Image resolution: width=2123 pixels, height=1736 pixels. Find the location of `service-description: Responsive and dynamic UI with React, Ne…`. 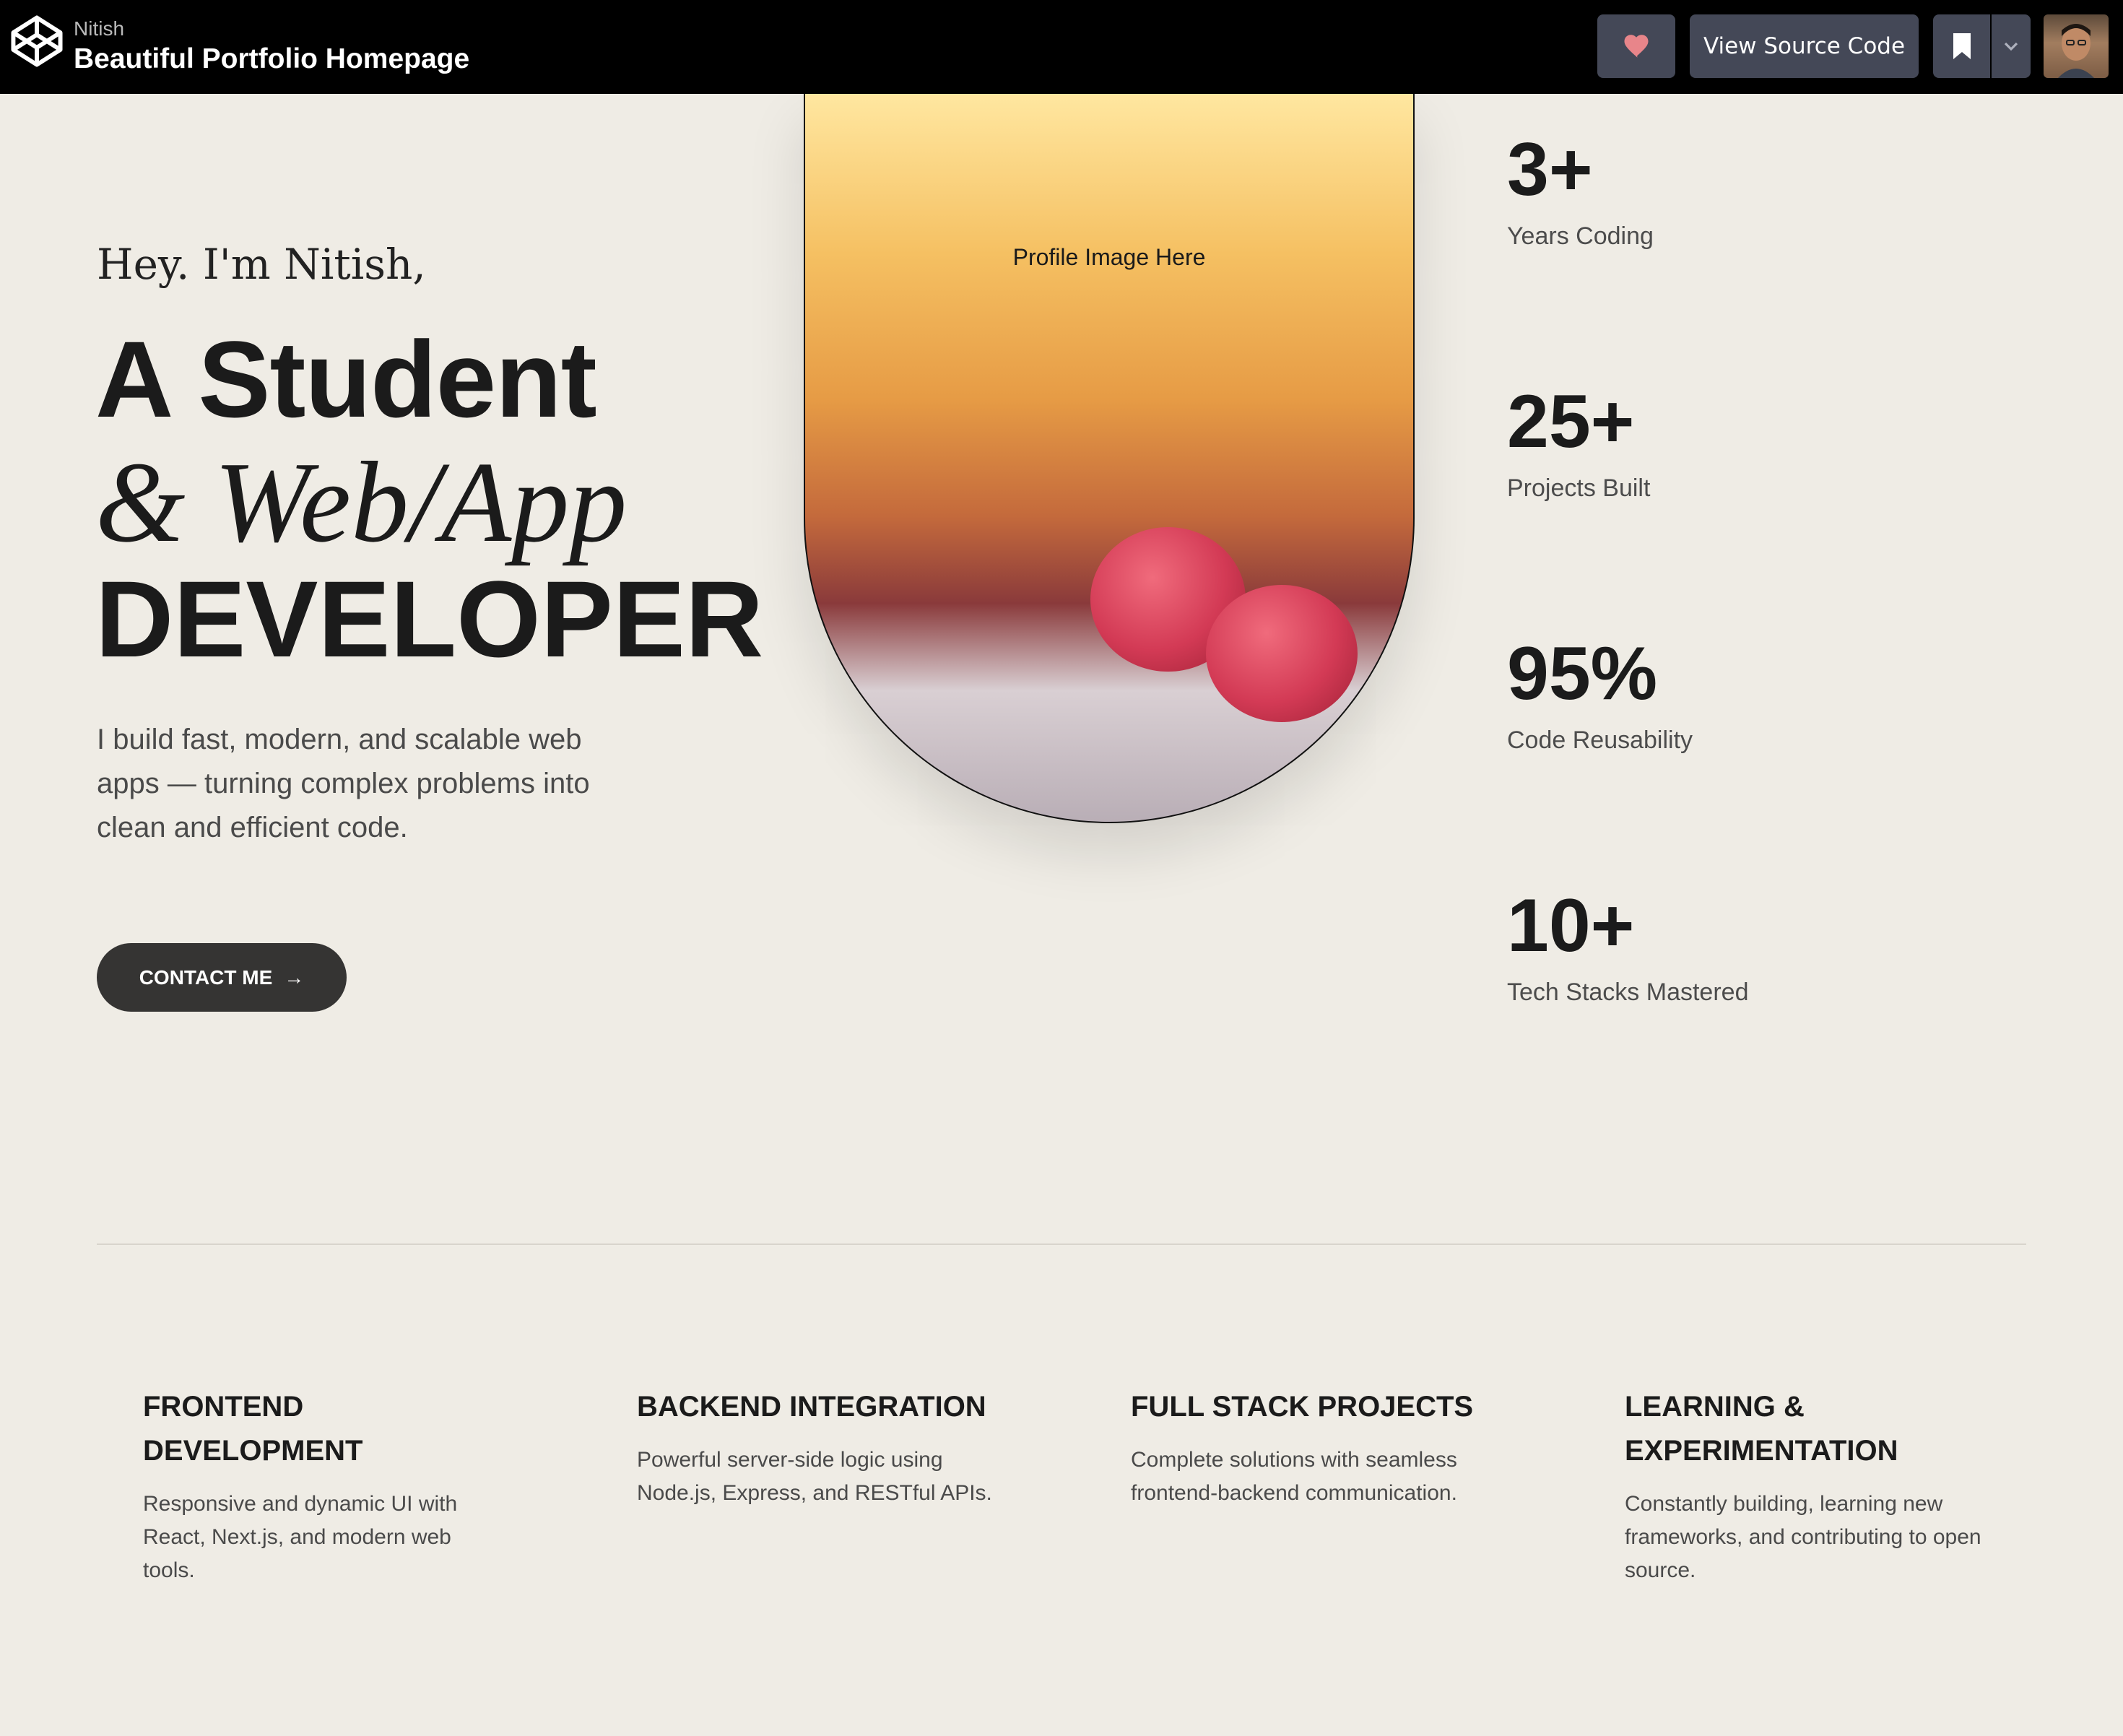

service-description: Responsive and dynamic UI with React, Ne… is located at coordinates (301, 1537).